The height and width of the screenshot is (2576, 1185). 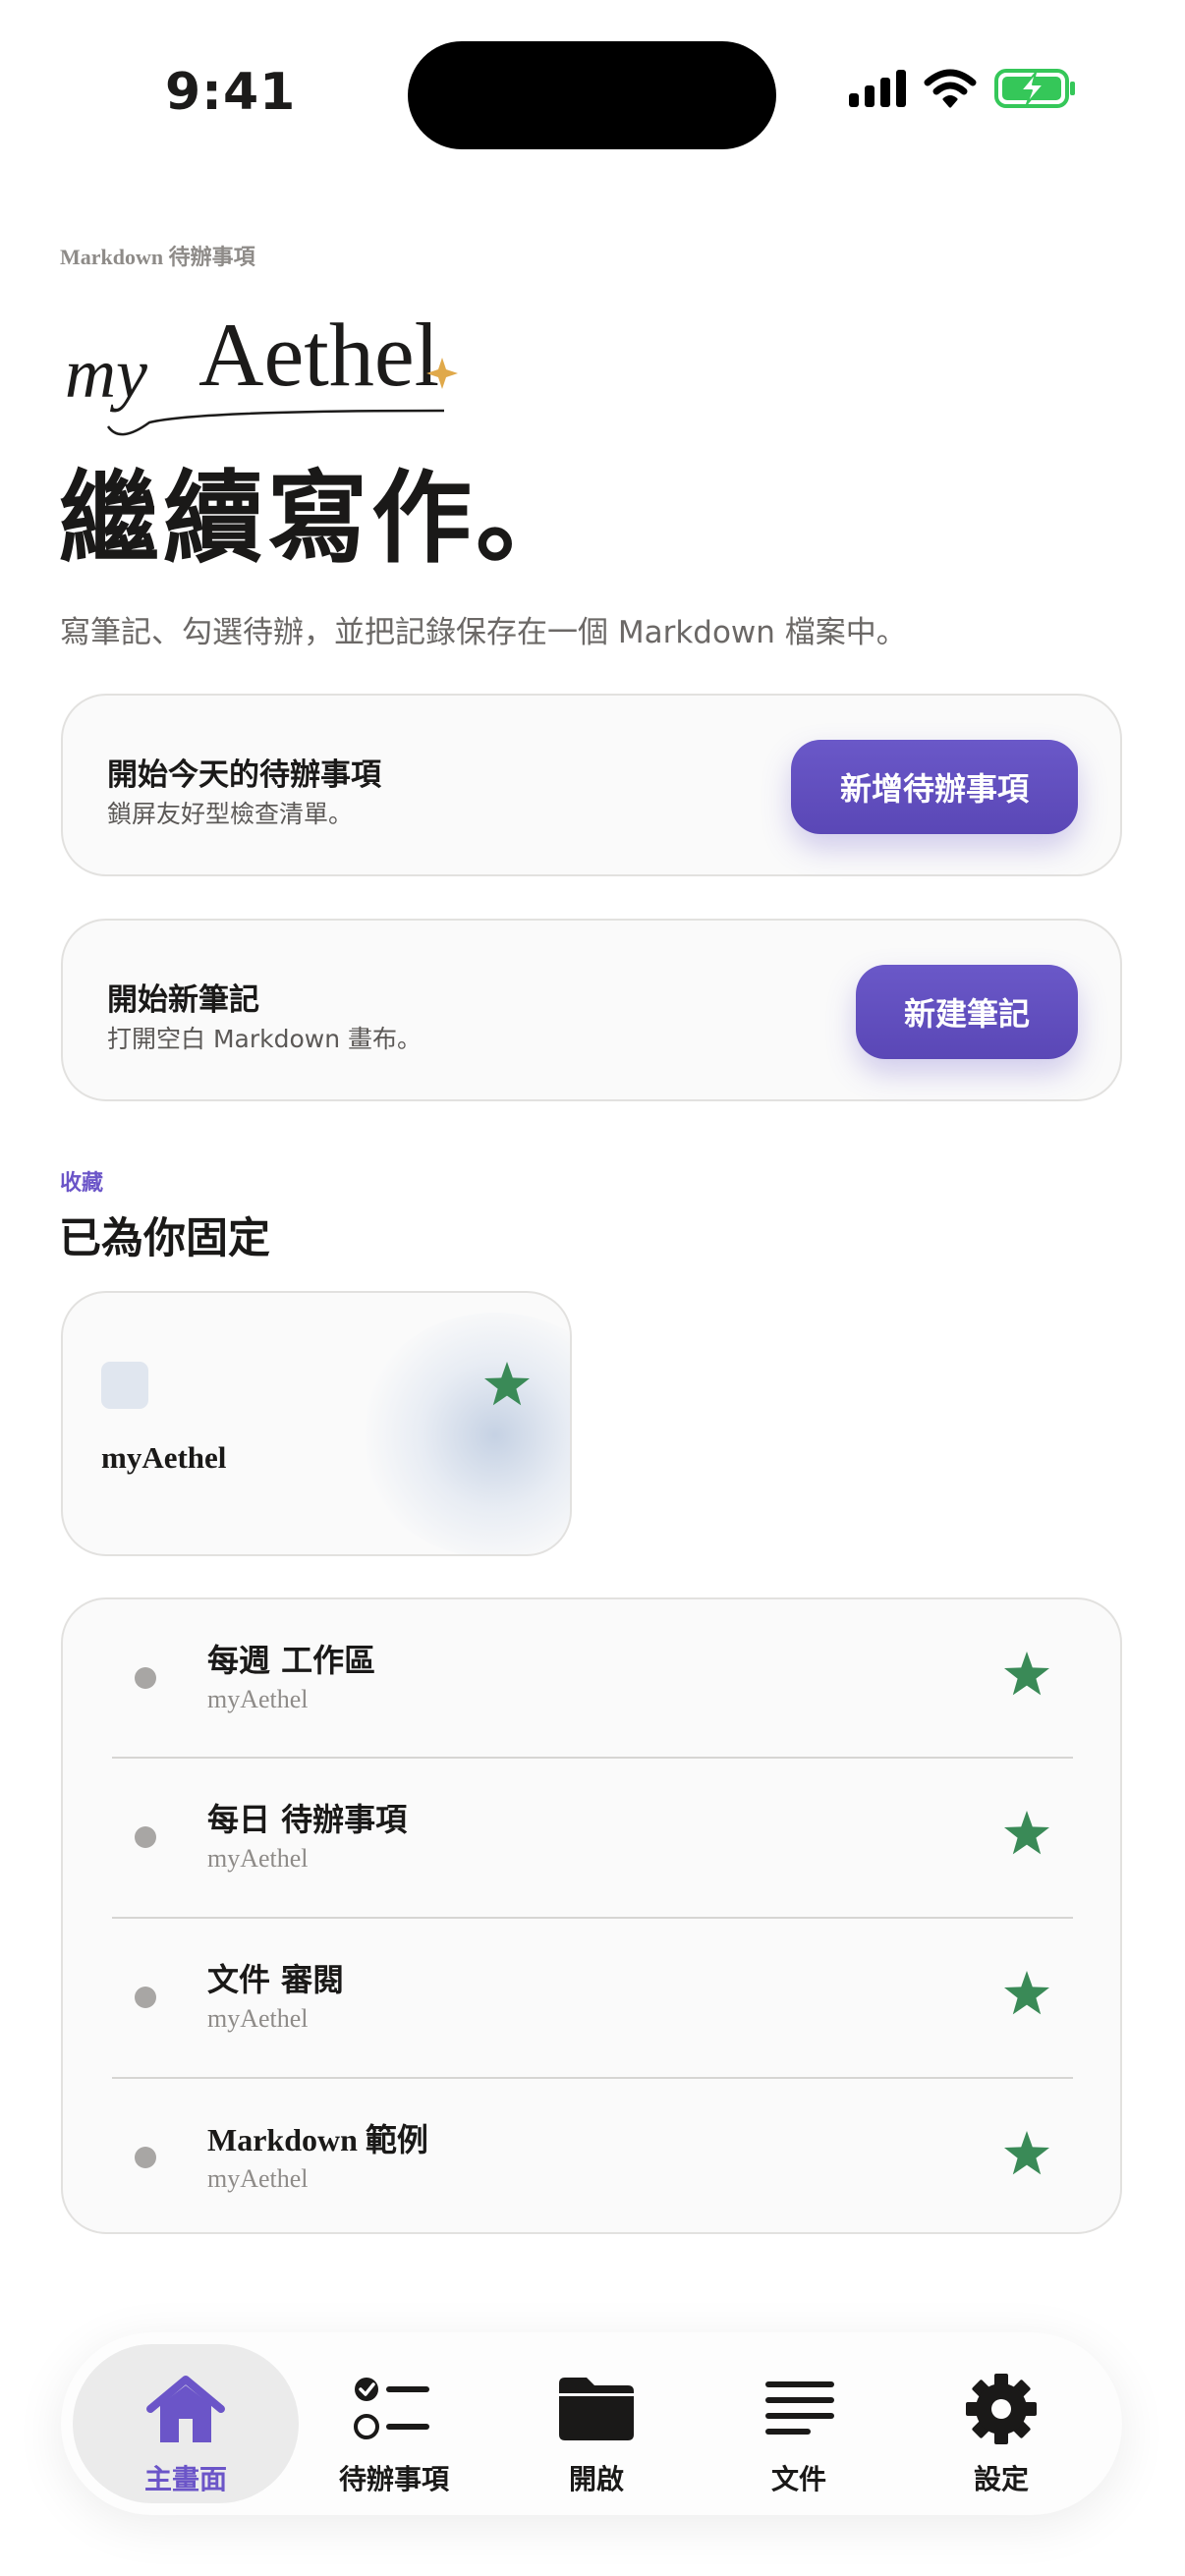 I want to click on tab-bar: 主畫面 待辦事項 開啟 文件 設定, so click(x=592, y=2423).